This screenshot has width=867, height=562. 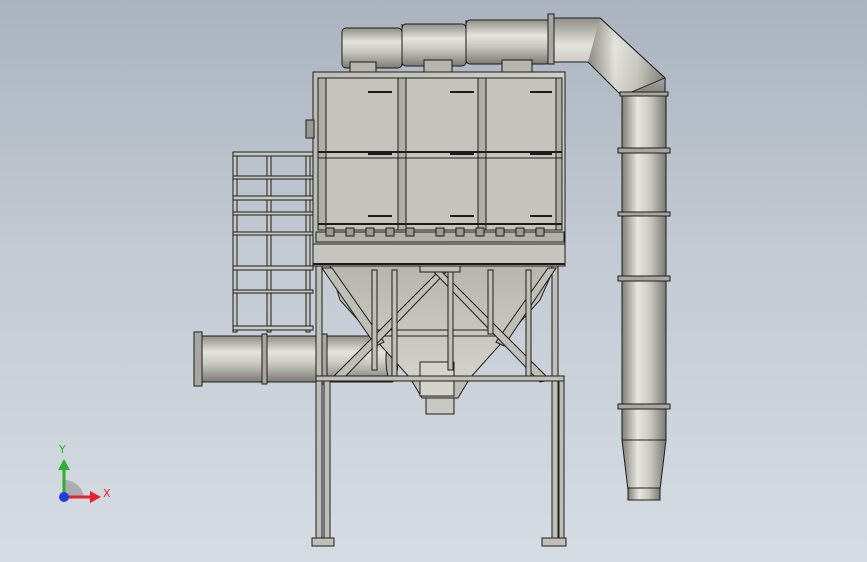 What do you see at coordinates (609, 259) in the screenshot?
I see `exhaust-stack` at bounding box center [609, 259].